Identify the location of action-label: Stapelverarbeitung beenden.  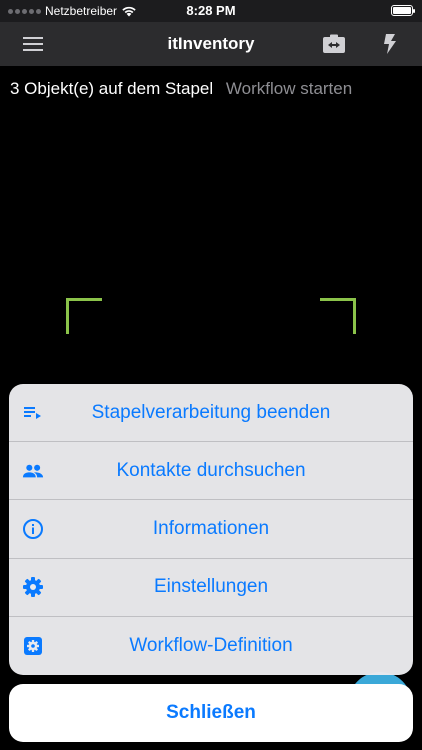
(211, 412).